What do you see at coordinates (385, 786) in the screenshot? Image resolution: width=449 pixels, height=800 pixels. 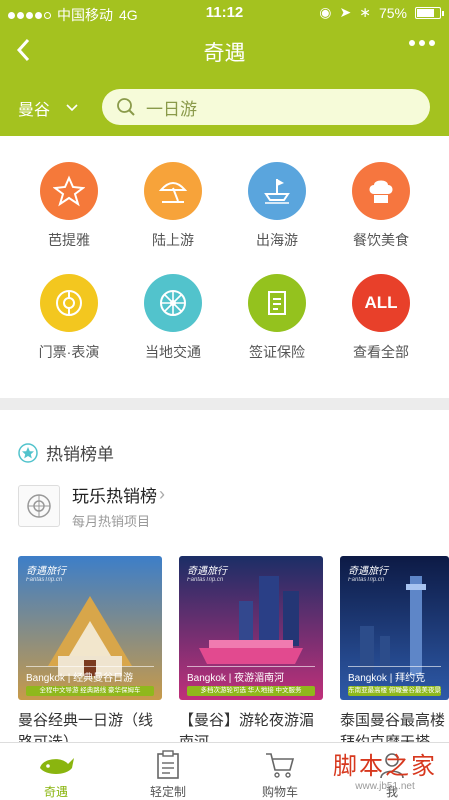 I see `watermark-url: www.jb51.net` at bounding box center [385, 786].